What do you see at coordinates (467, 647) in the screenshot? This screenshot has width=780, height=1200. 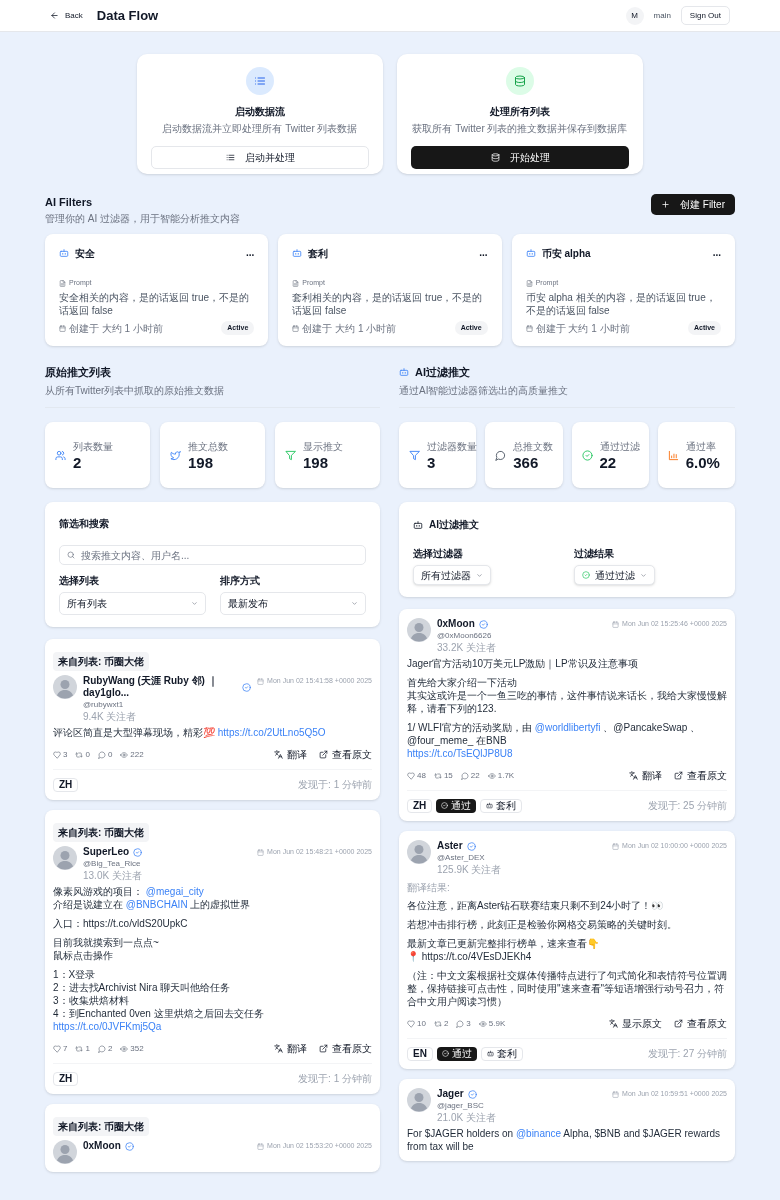 I see `follower-count: 33.2K 关注者` at bounding box center [467, 647].